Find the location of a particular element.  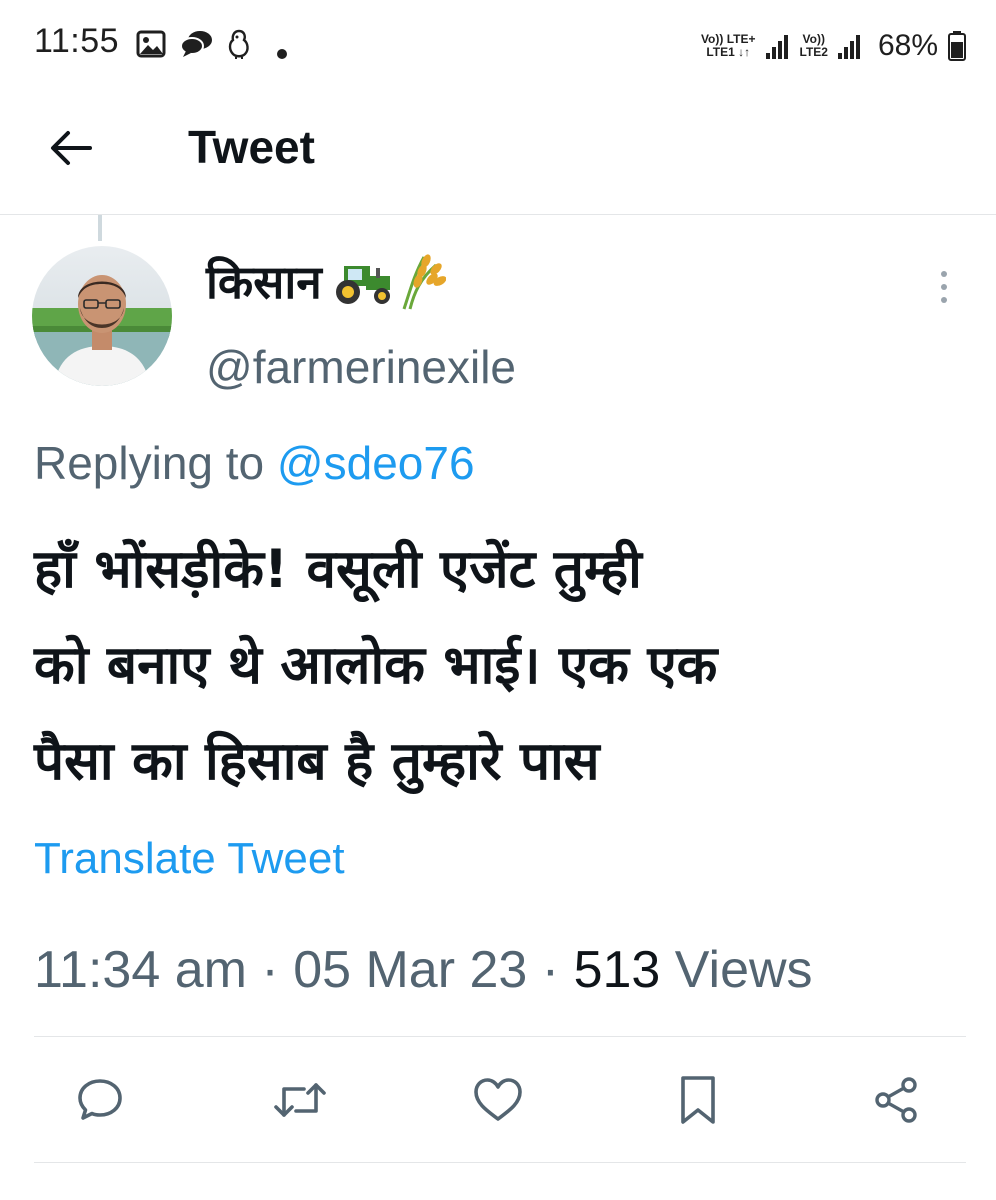

status-right: Vo)) LTE+ LTE1 ↓↑ Vo)) LTE2 68% is located at coordinates (833, 46).